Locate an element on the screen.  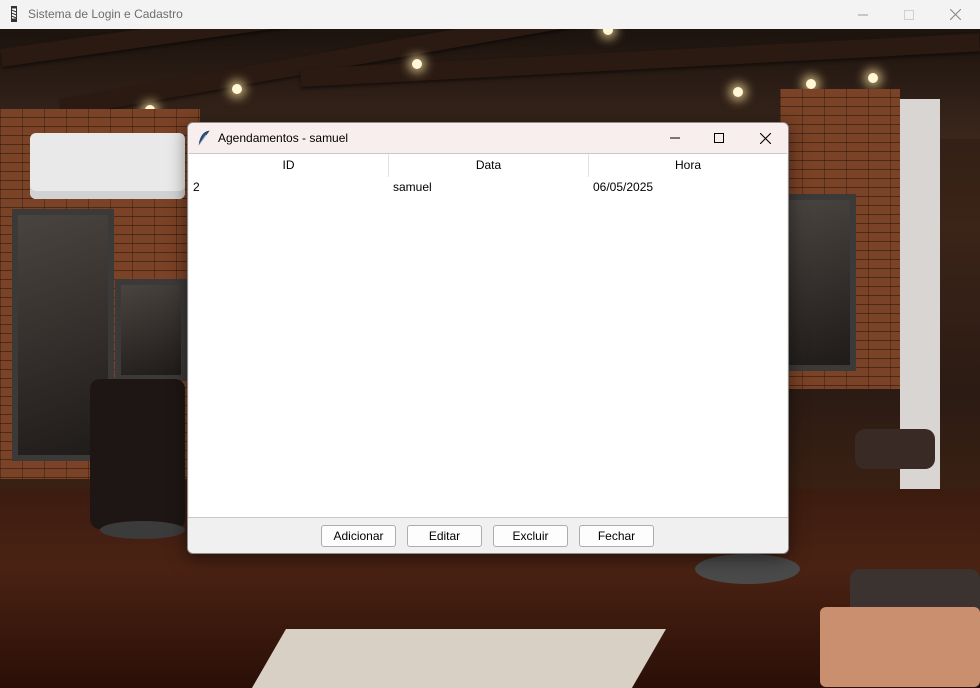
table-row: 2 samuel 06/05/2025 is located at coordinates (488, 187).